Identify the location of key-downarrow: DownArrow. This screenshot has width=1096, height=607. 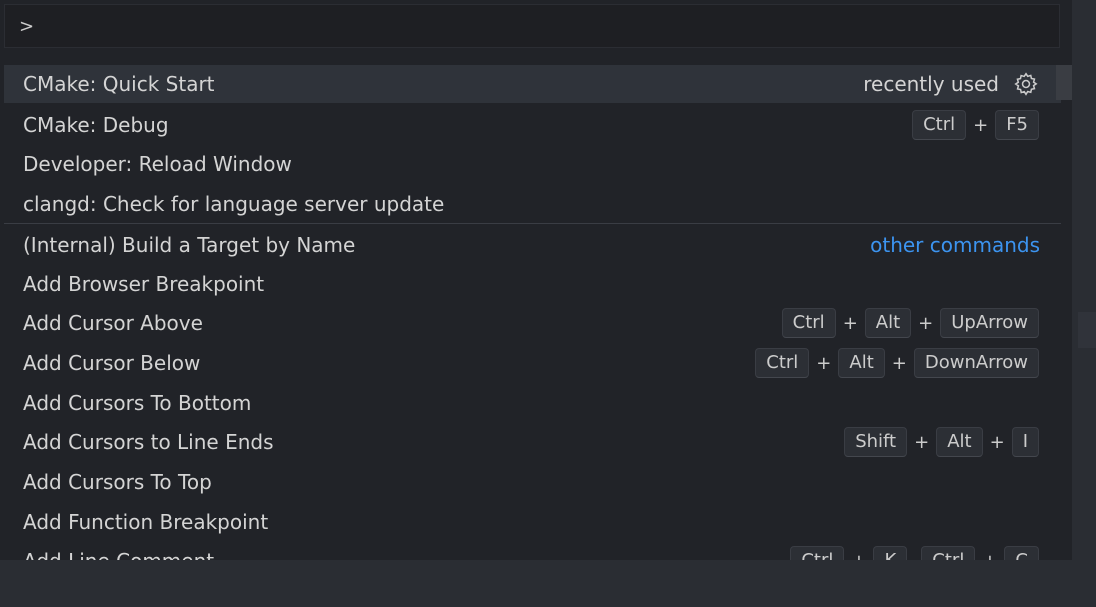
(976, 363).